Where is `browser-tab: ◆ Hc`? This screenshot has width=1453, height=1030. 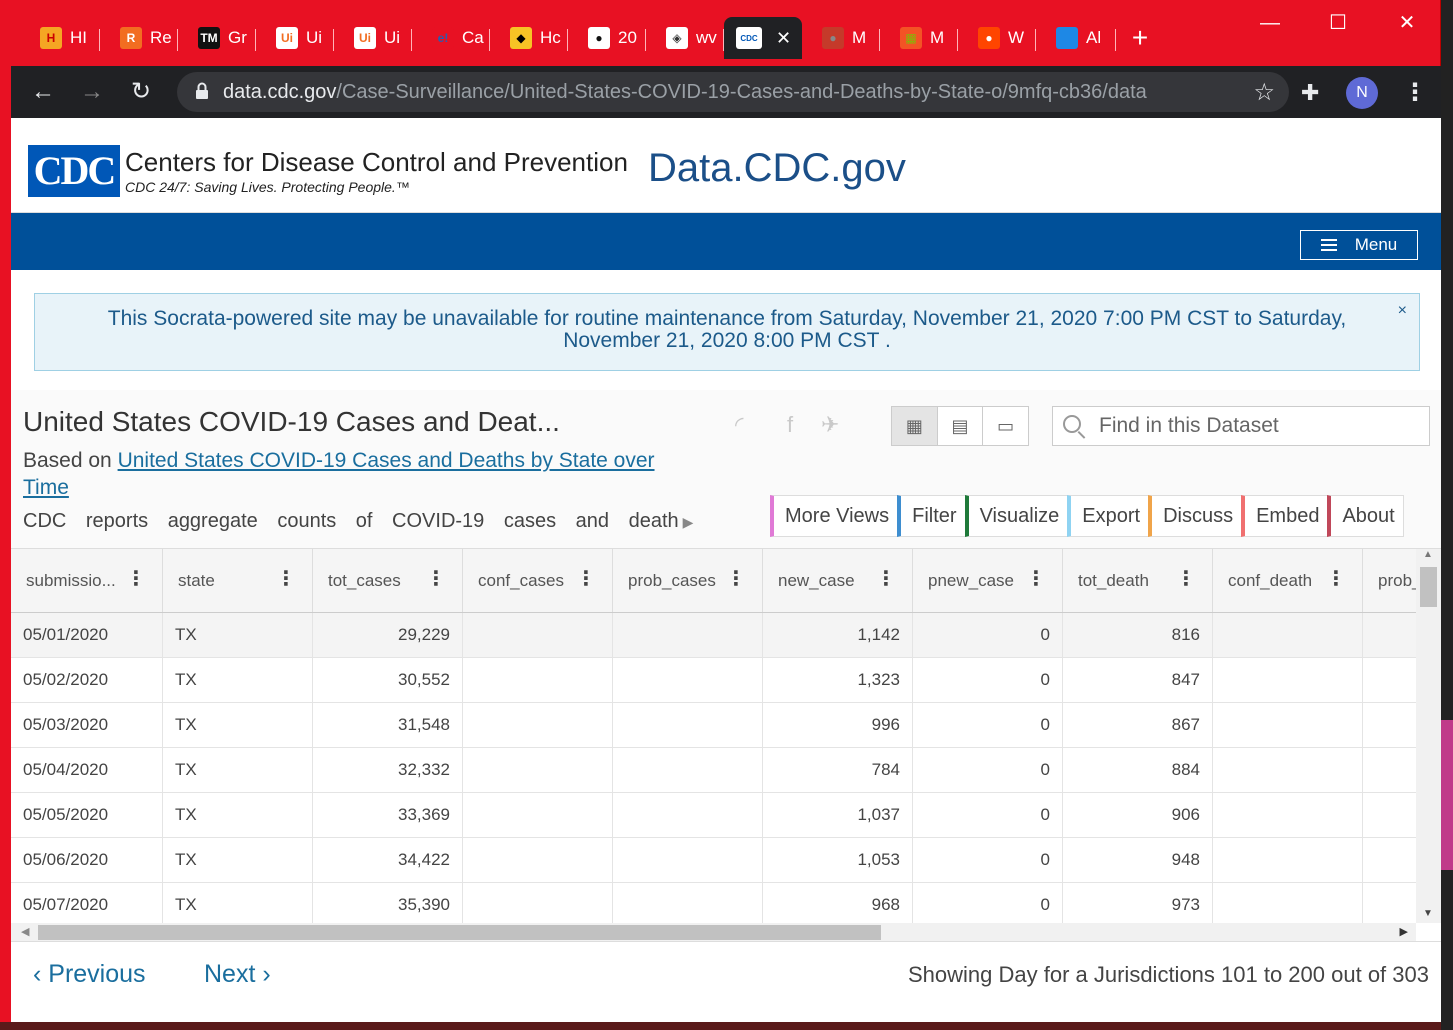 browser-tab: ◆ Hc is located at coordinates (529, 38).